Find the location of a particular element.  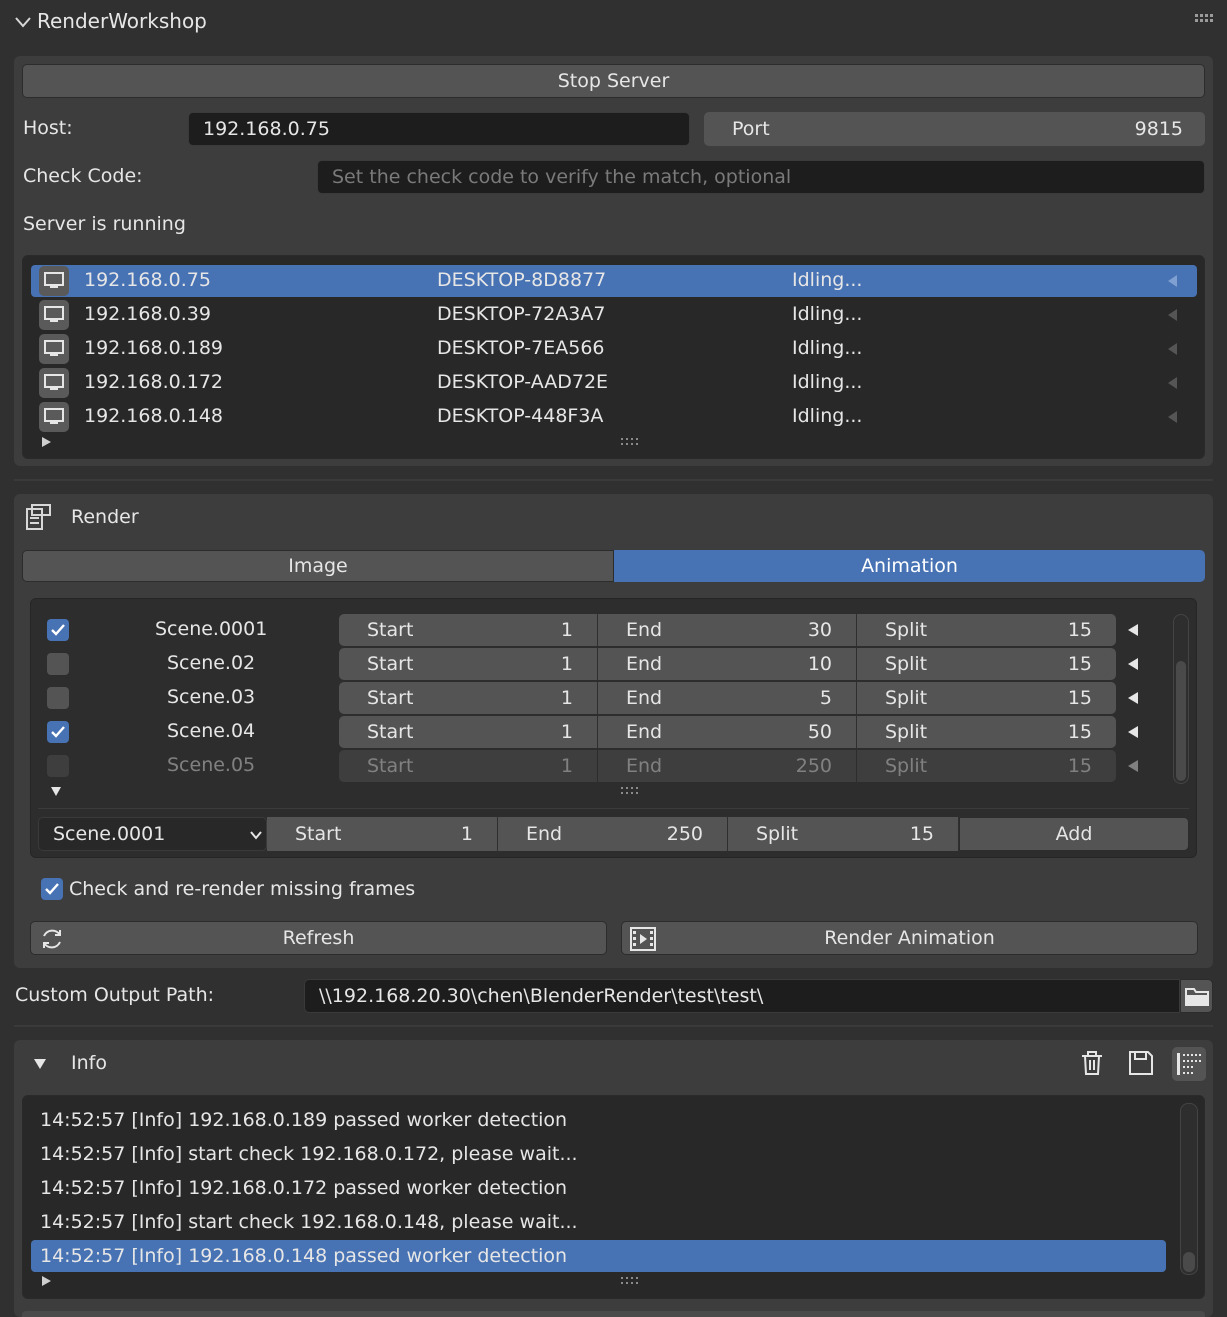

scene-list-scrollbar is located at coordinates (1181, 699).